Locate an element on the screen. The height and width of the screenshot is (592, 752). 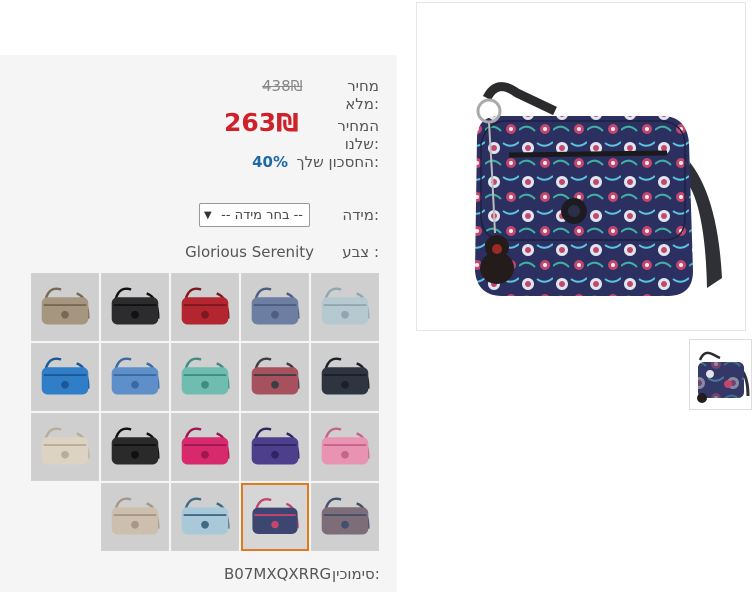
full-price-value: 438₪ is located at coordinates (282, 86).